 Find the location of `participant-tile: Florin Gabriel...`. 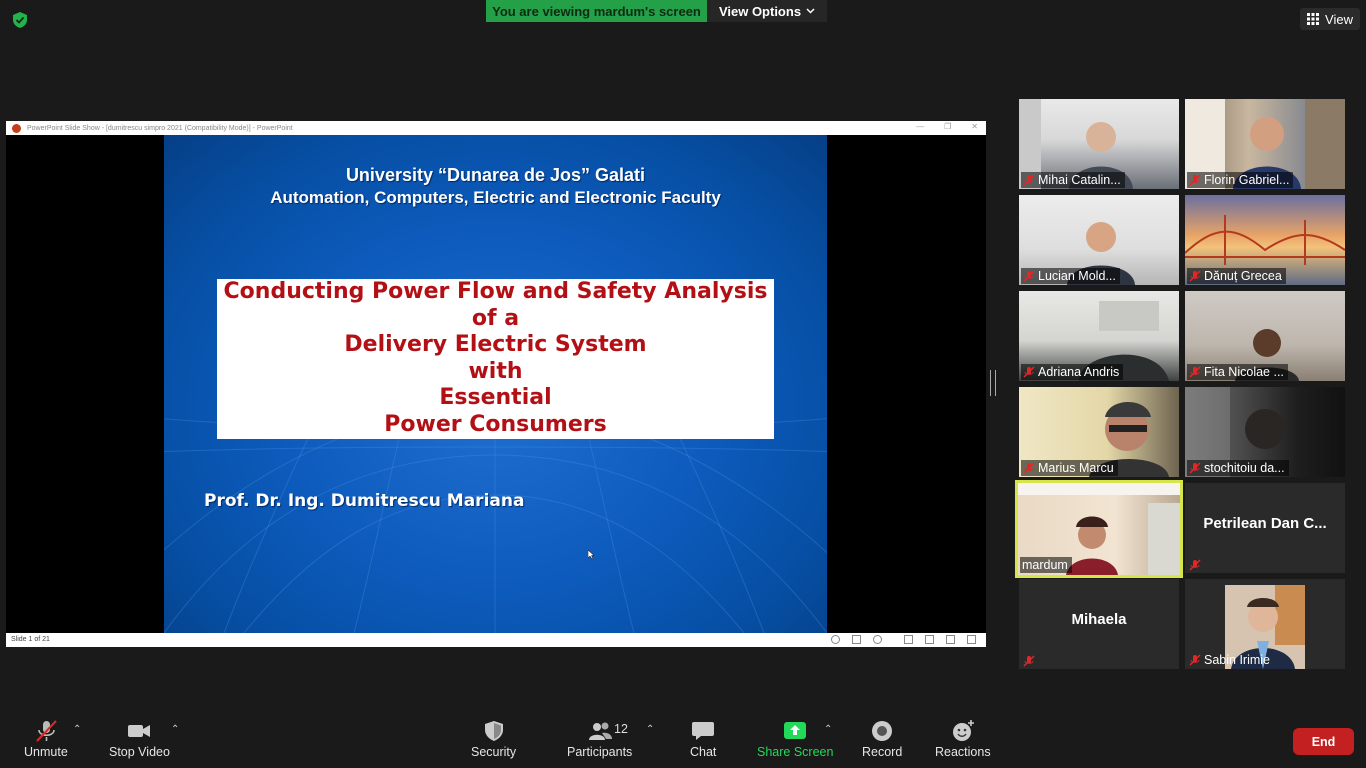

participant-tile: Florin Gabriel... is located at coordinates (1265, 144).